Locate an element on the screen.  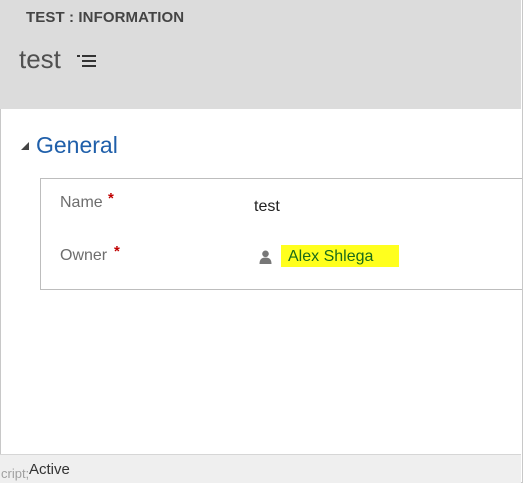
entity-label: TEST : INFORMATION is located at coordinates (105, 17).